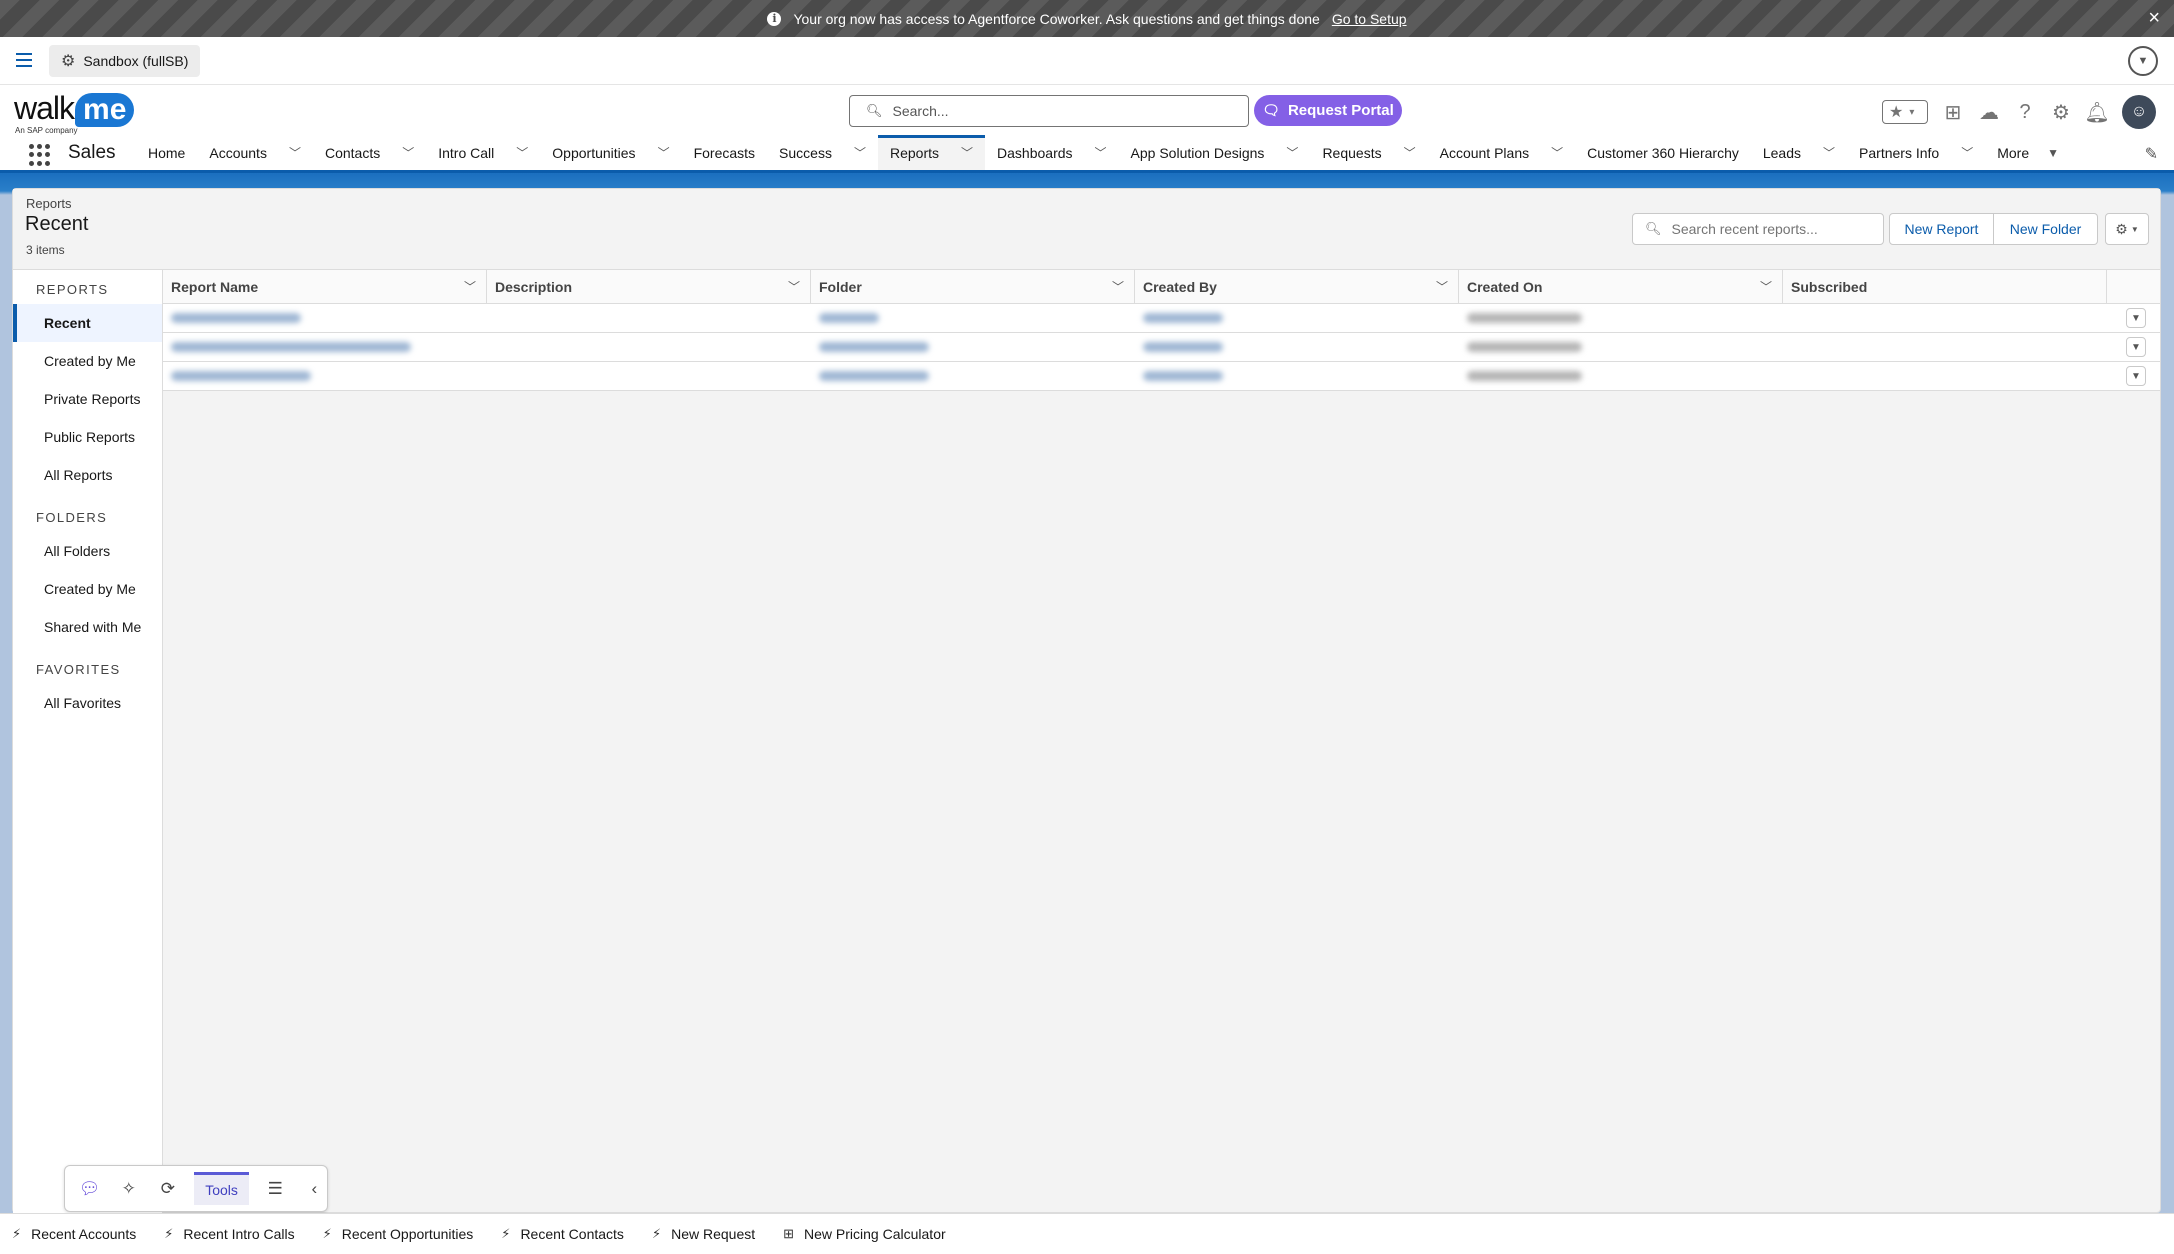 The image size is (2174, 1254). What do you see at coordinates (24, 60) in the screenshot?
I see `menu-icon` at bounding box center [24, 60].